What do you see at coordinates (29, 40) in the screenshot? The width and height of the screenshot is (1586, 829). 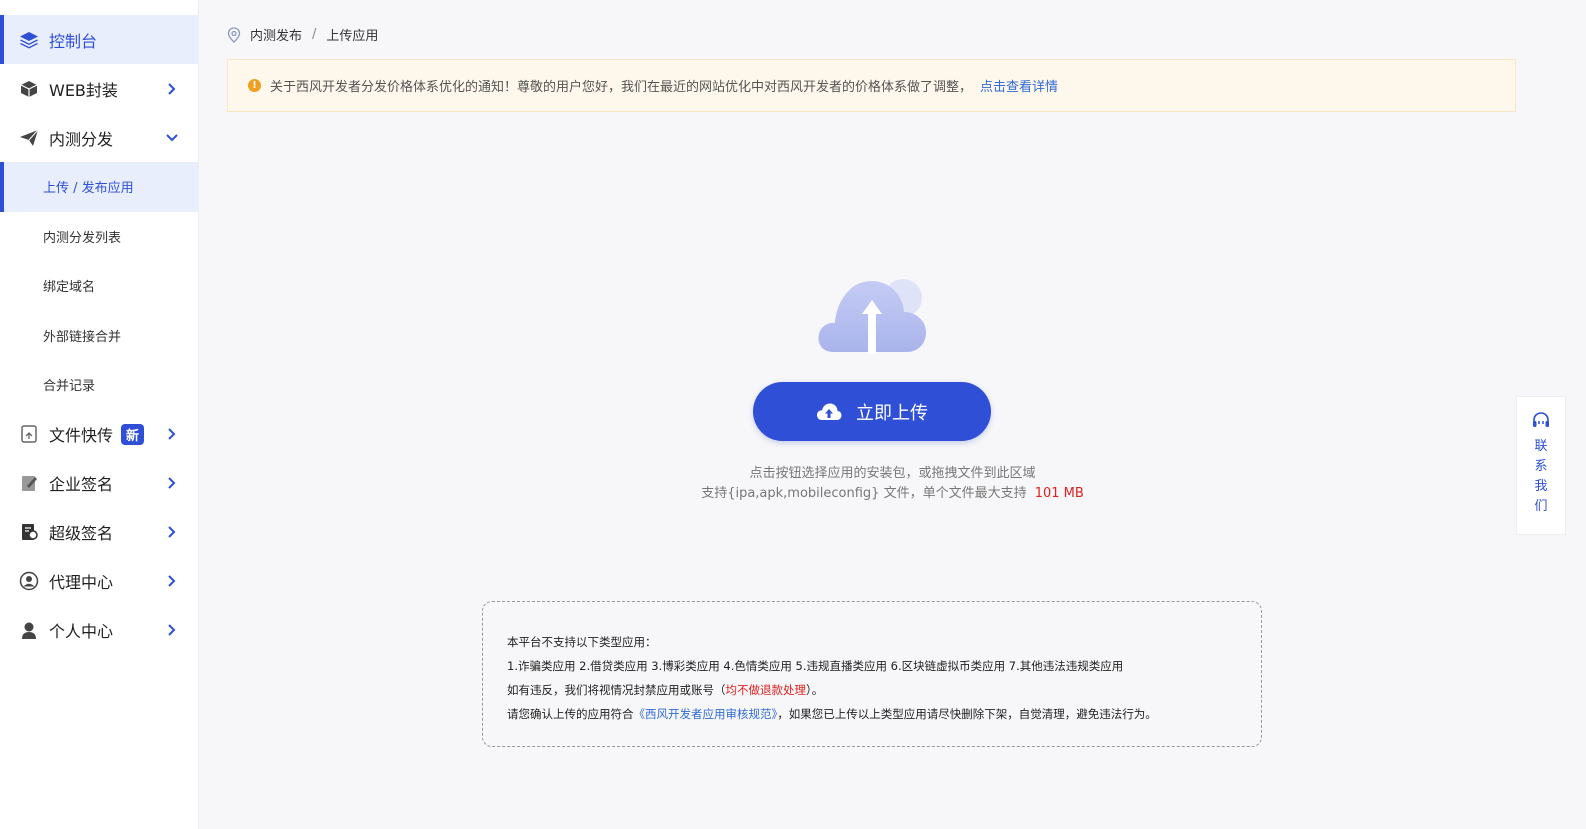 I see `layers-icon` at bounding box center [29, 40].